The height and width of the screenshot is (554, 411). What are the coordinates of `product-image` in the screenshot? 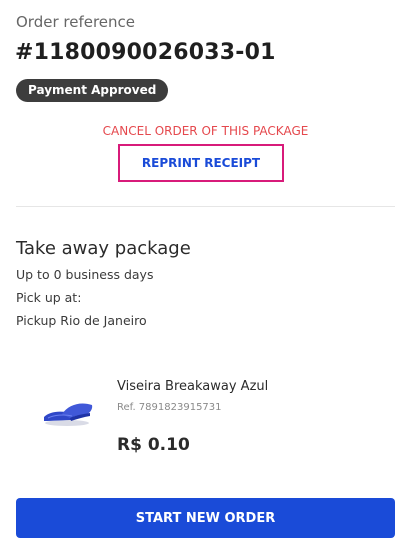 It's located at (68, 412).